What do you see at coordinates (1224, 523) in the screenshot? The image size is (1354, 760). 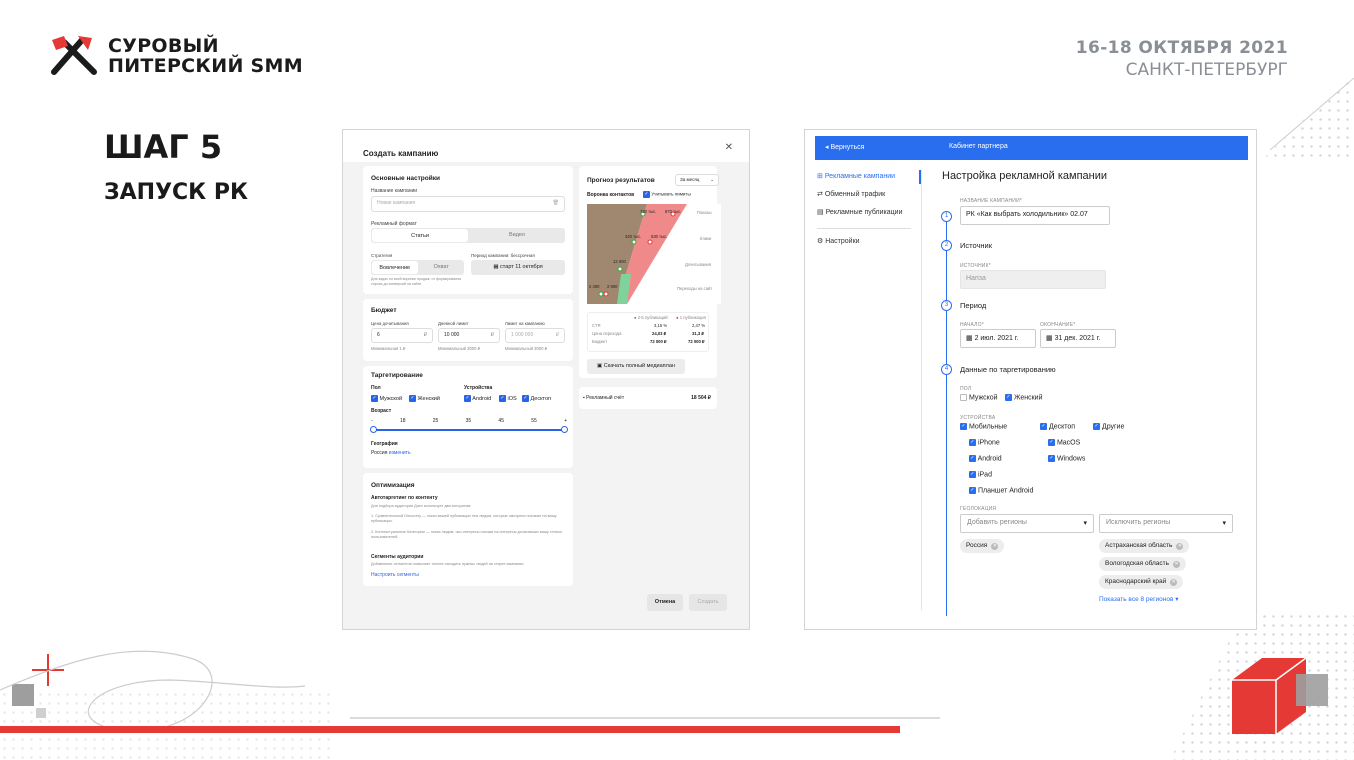 I see `caret-down-icon: ▾` at bounding box center [1224, 523].